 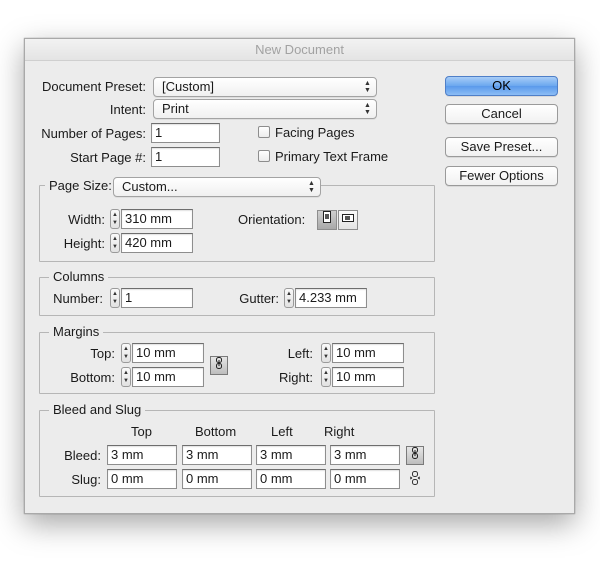 I want to click on landscape-orientation-icon, so click(x=348, y=220).